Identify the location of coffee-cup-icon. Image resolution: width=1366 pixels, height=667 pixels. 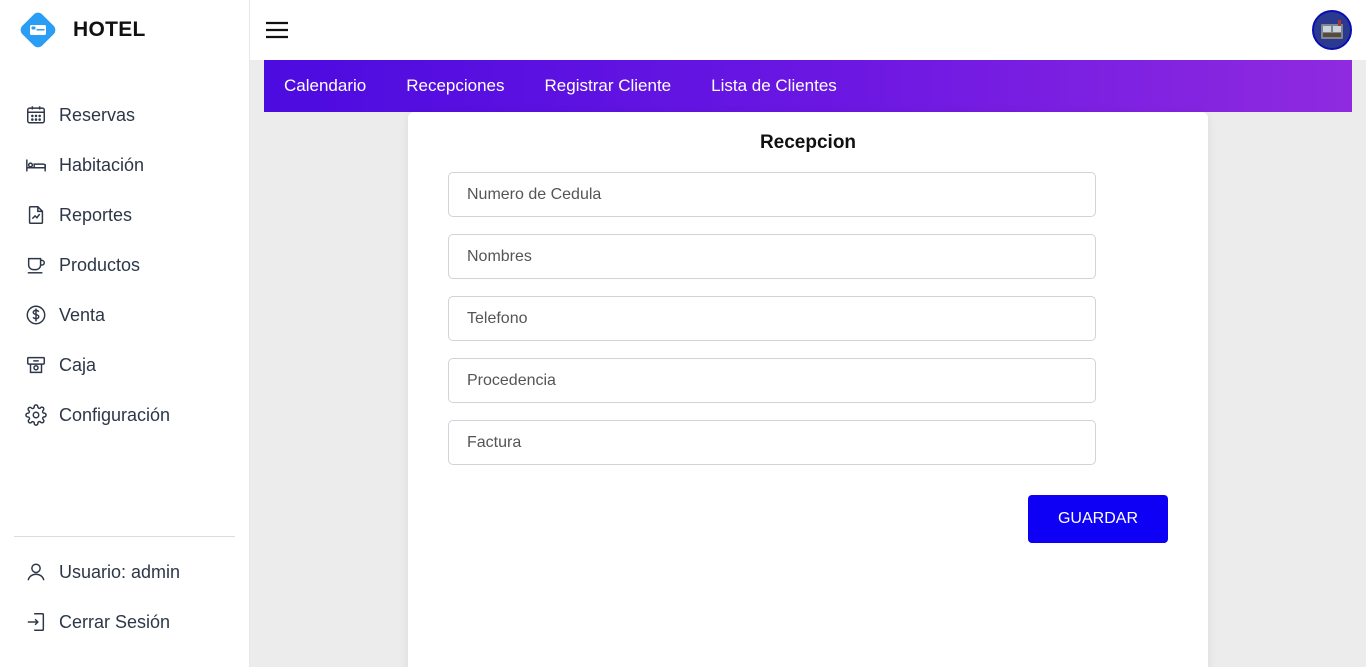
(36, 265).